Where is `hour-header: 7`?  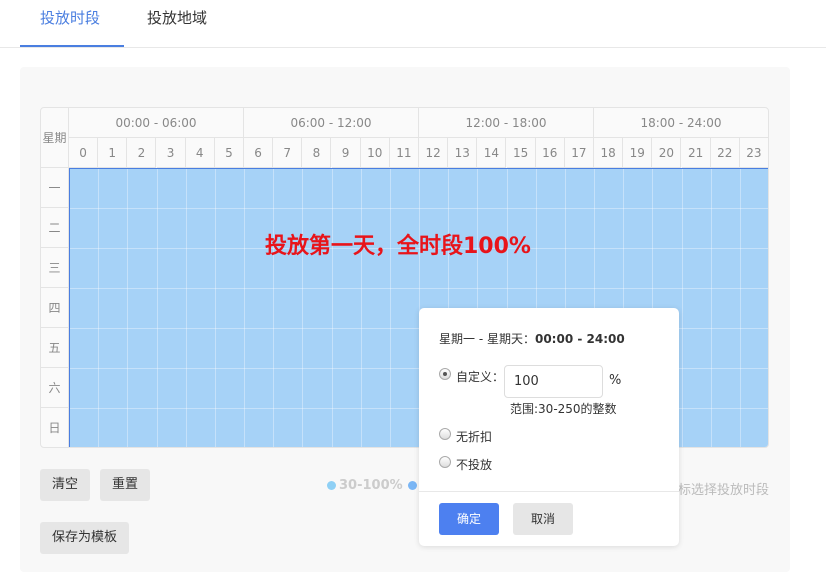 hour-header: 7 is located at coordinates (288, 153).